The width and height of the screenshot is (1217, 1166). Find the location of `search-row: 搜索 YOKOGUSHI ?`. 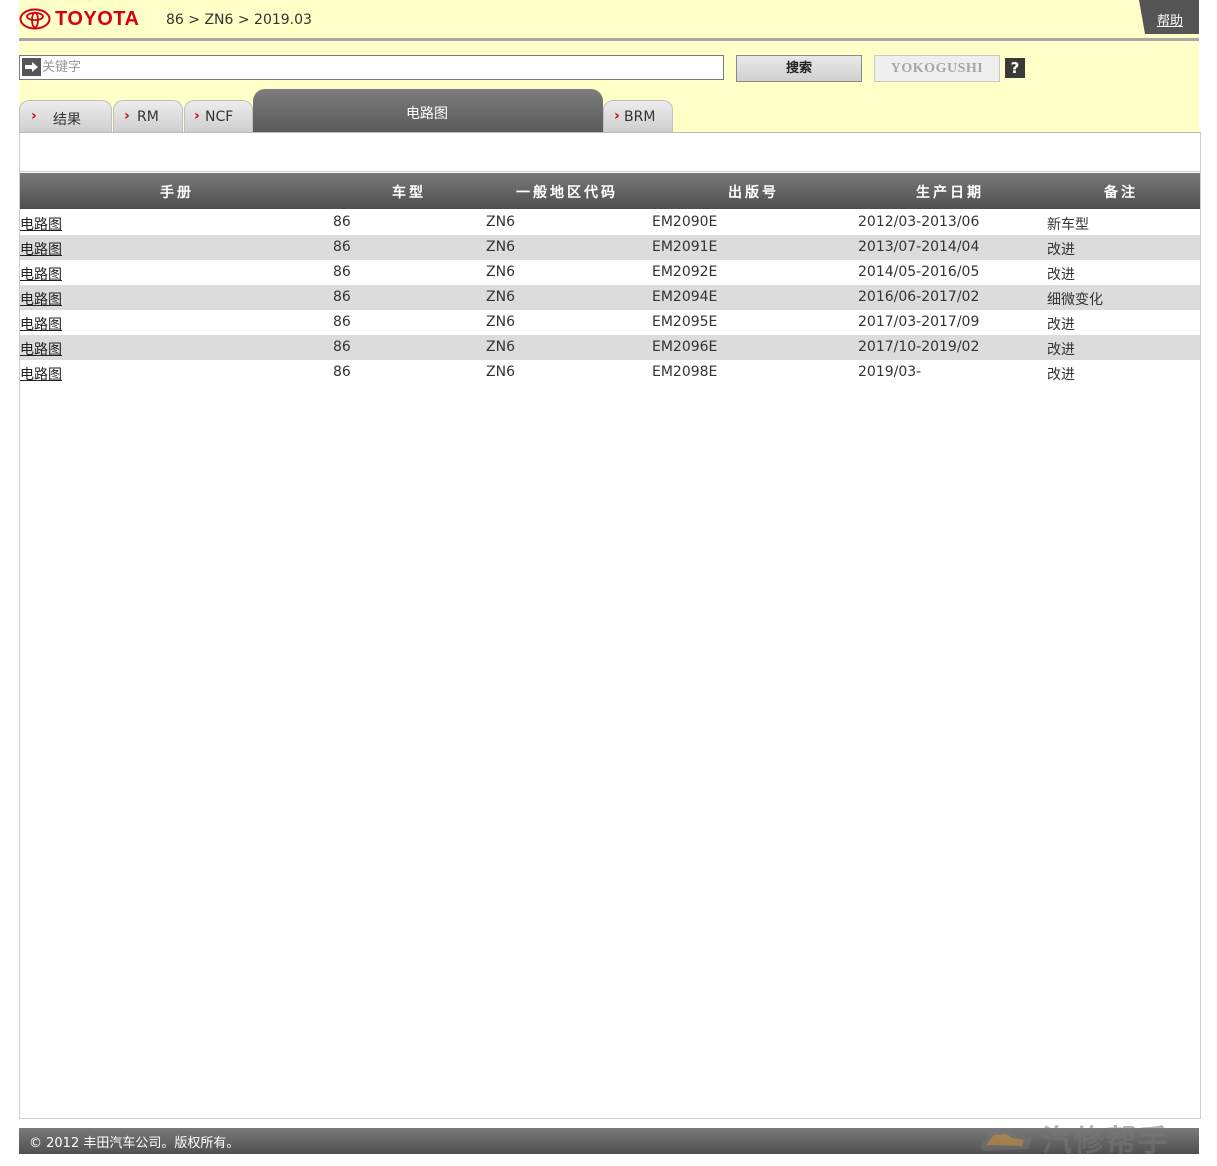

search-row: 搜索 YOKOGUSHI ? is located at coordinates (609, 68).